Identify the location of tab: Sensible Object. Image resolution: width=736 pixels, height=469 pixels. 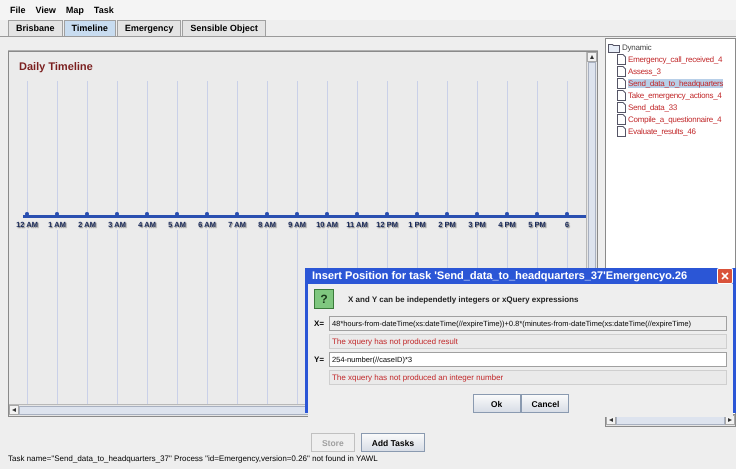
(224, 28).